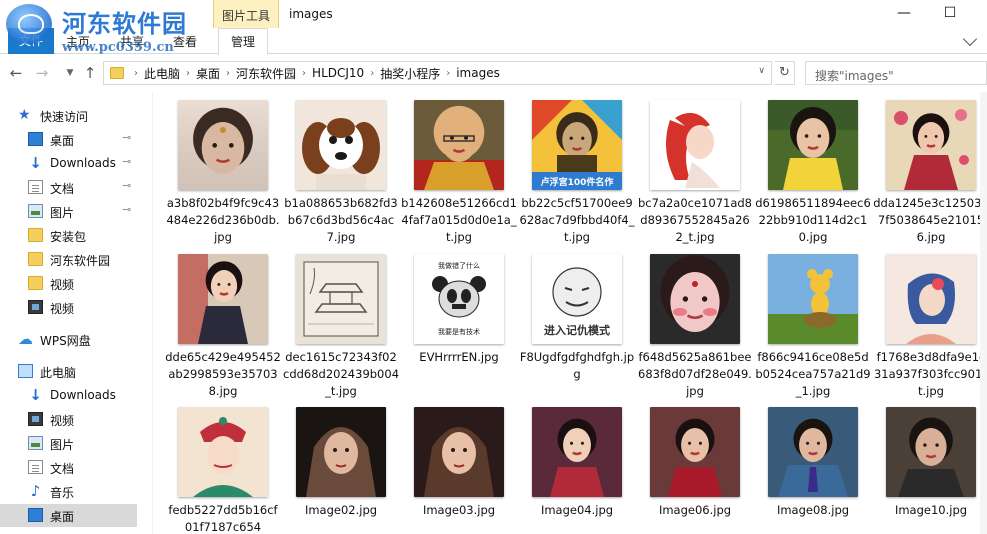 Image resolution: width=987 pixels, height=534 pixels. I want to click on file-item: b142608e51266cd14faf7a015d0d0e1a_t.jpg, so click(459, 170).